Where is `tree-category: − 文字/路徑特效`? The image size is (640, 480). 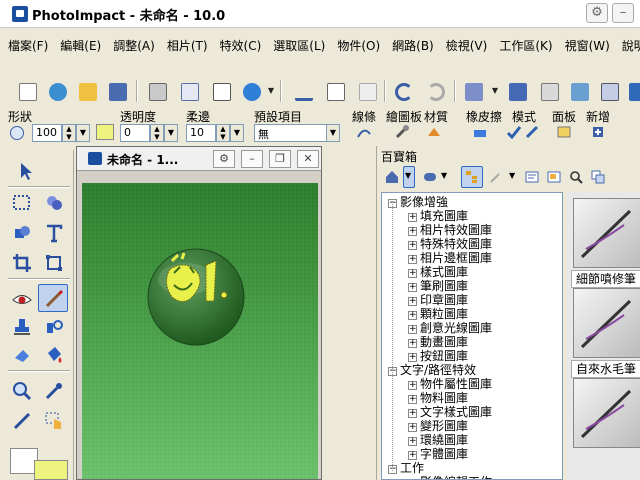
tree-category: − 文字/路徑特效 is located at coordinates (432, 370).